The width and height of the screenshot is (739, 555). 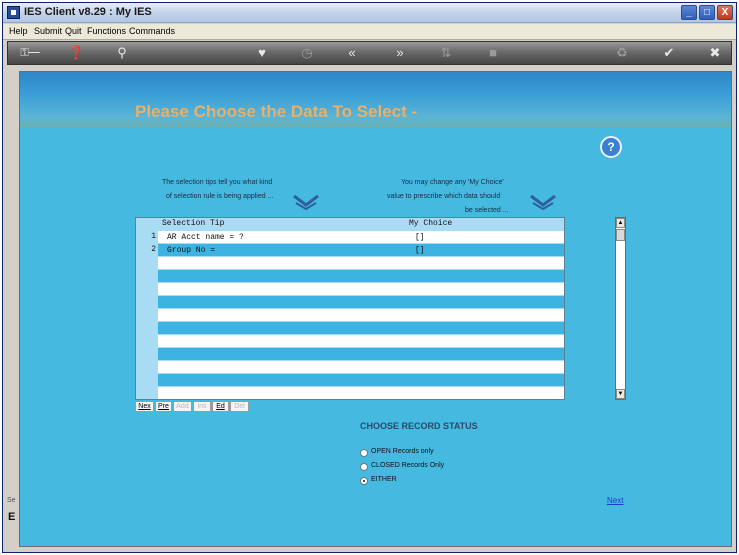 I want to click on menu-submit: Submit, so click(x=48, y=31).